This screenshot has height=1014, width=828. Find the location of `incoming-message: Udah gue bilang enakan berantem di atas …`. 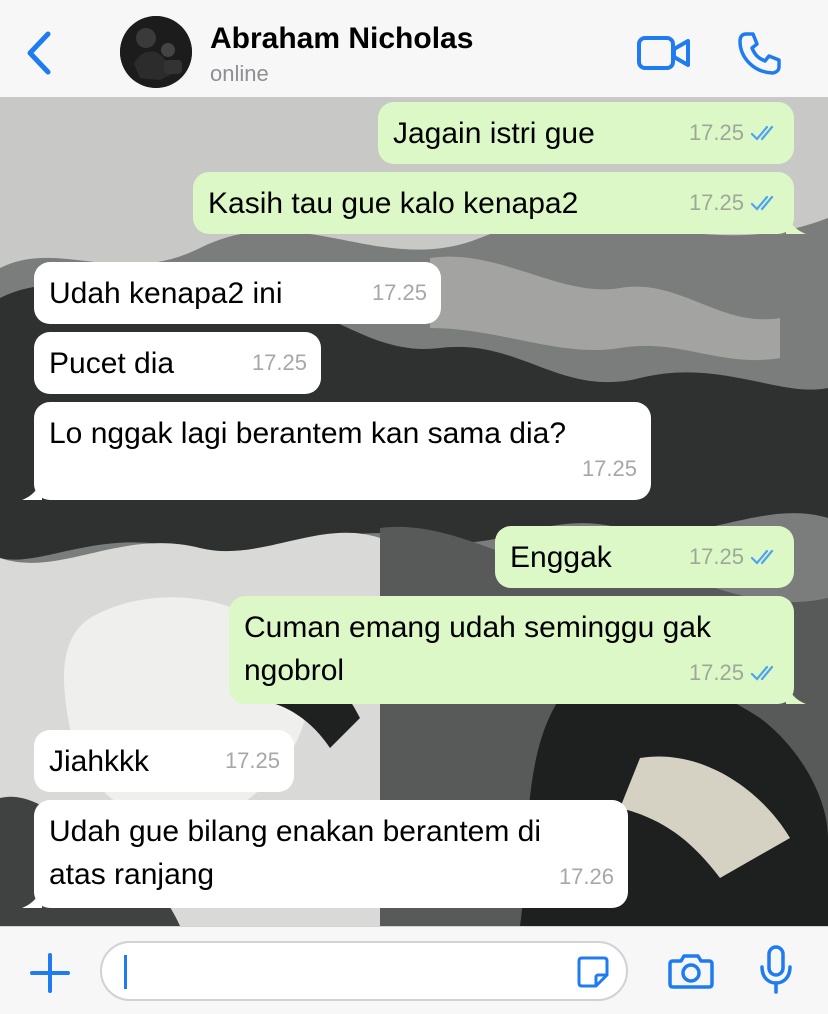

incoming-message: Udah gue bilang enakan berantem di atas … is located at coordinates (325, 854).